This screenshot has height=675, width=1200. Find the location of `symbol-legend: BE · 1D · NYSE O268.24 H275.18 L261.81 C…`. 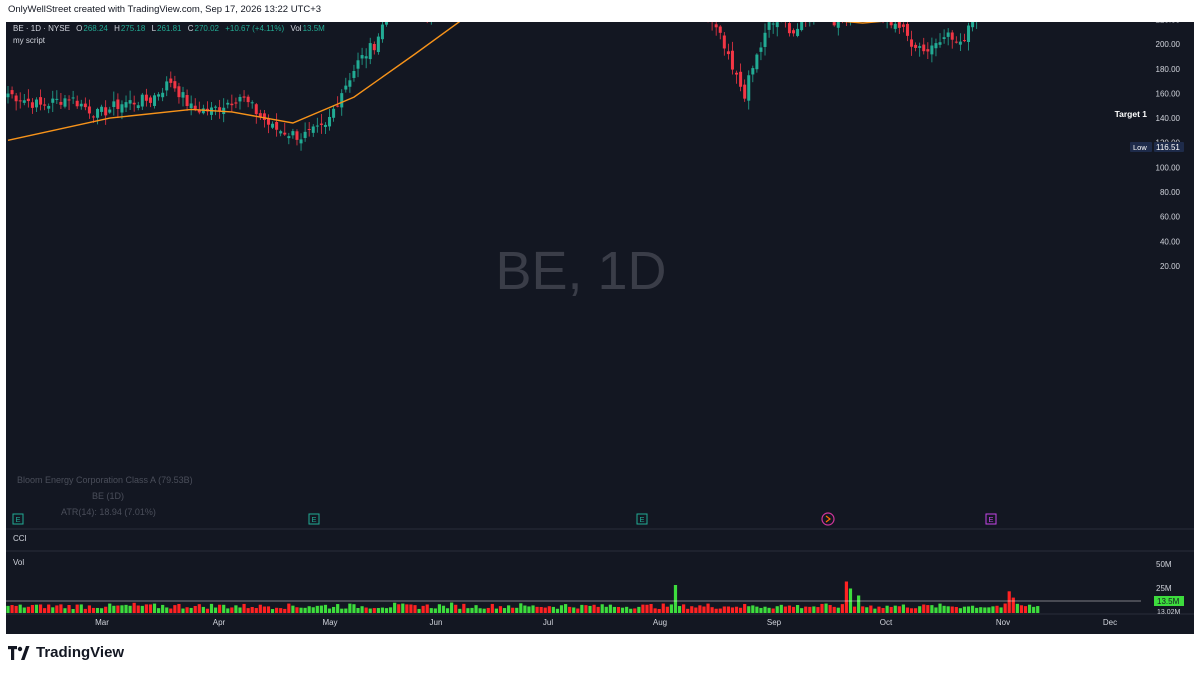

symbol-legend: BE · 1D · NYSE O268.24 H275.18 L261.81 C… is located at coordinates (171, 28).